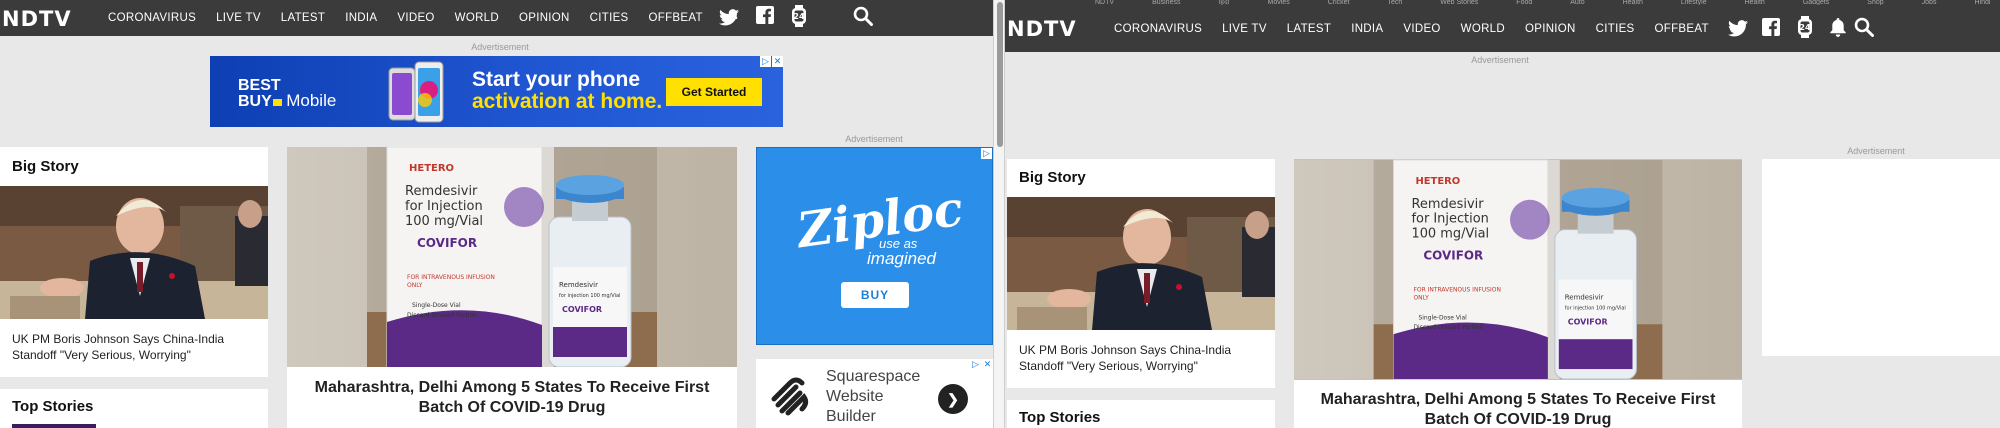 This screenshot has width=2000, height=428. What do you see at coordinates (714, 92) in the screenshot?
I see `bestbuy-get-started-button: Get Started` at bounding box center [714, 92].